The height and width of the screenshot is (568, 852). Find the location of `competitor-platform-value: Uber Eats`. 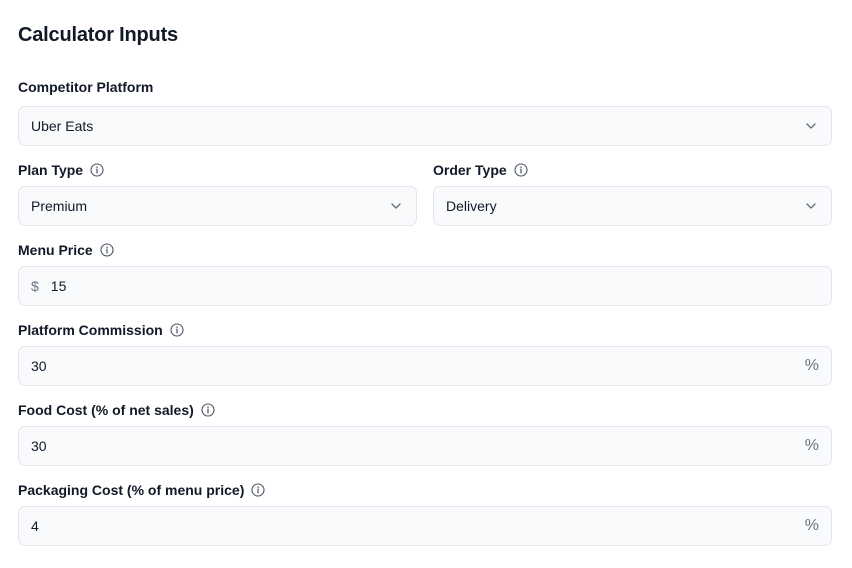

competitor-platform-value: Uber Eats is located at coordinates (62, 126).